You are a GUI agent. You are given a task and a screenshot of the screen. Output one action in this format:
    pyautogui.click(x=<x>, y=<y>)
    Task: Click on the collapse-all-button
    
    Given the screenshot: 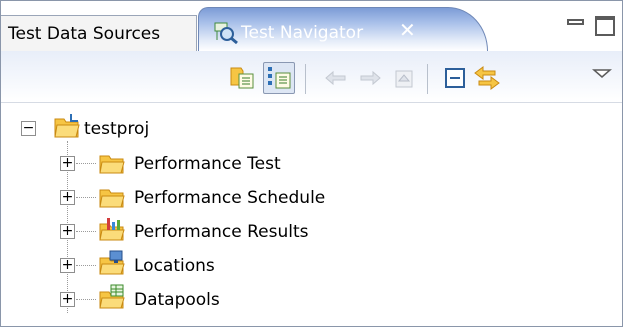 What is the action you would take?
    pyautogui.click(x=455, y=78)
    